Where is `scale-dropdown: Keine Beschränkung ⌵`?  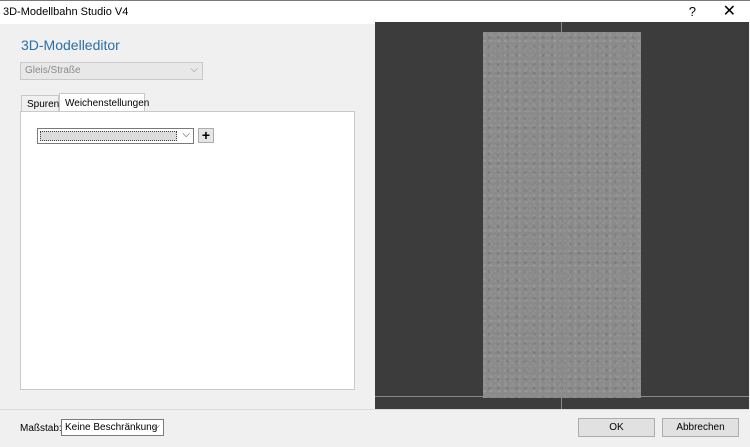 scale-dropdown: Keine Beschränkung ⌵ is located at coordinates (112, 427).